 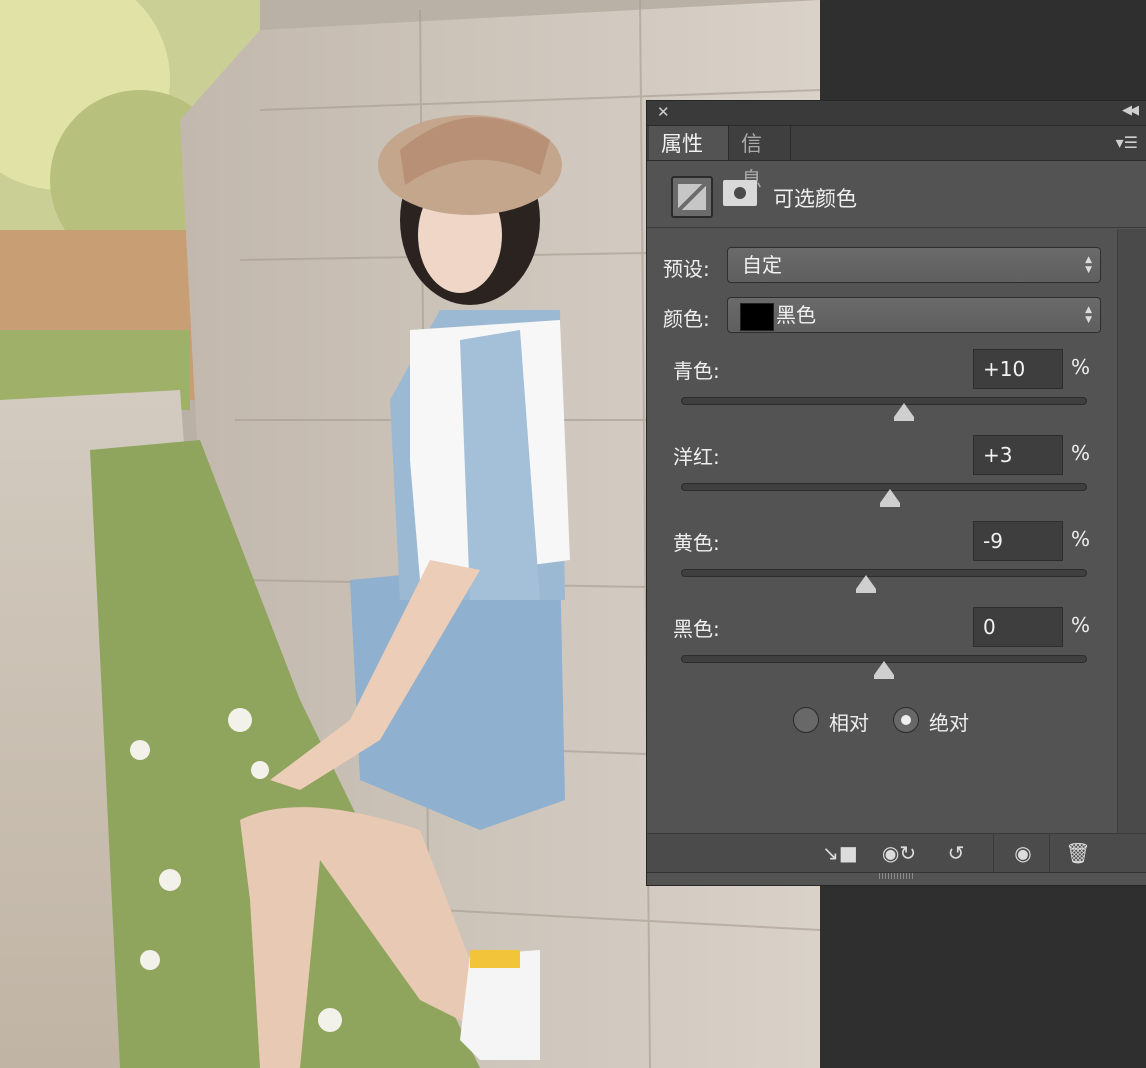 I want to click on close-icon: ✕, so click(x=663, y=112).